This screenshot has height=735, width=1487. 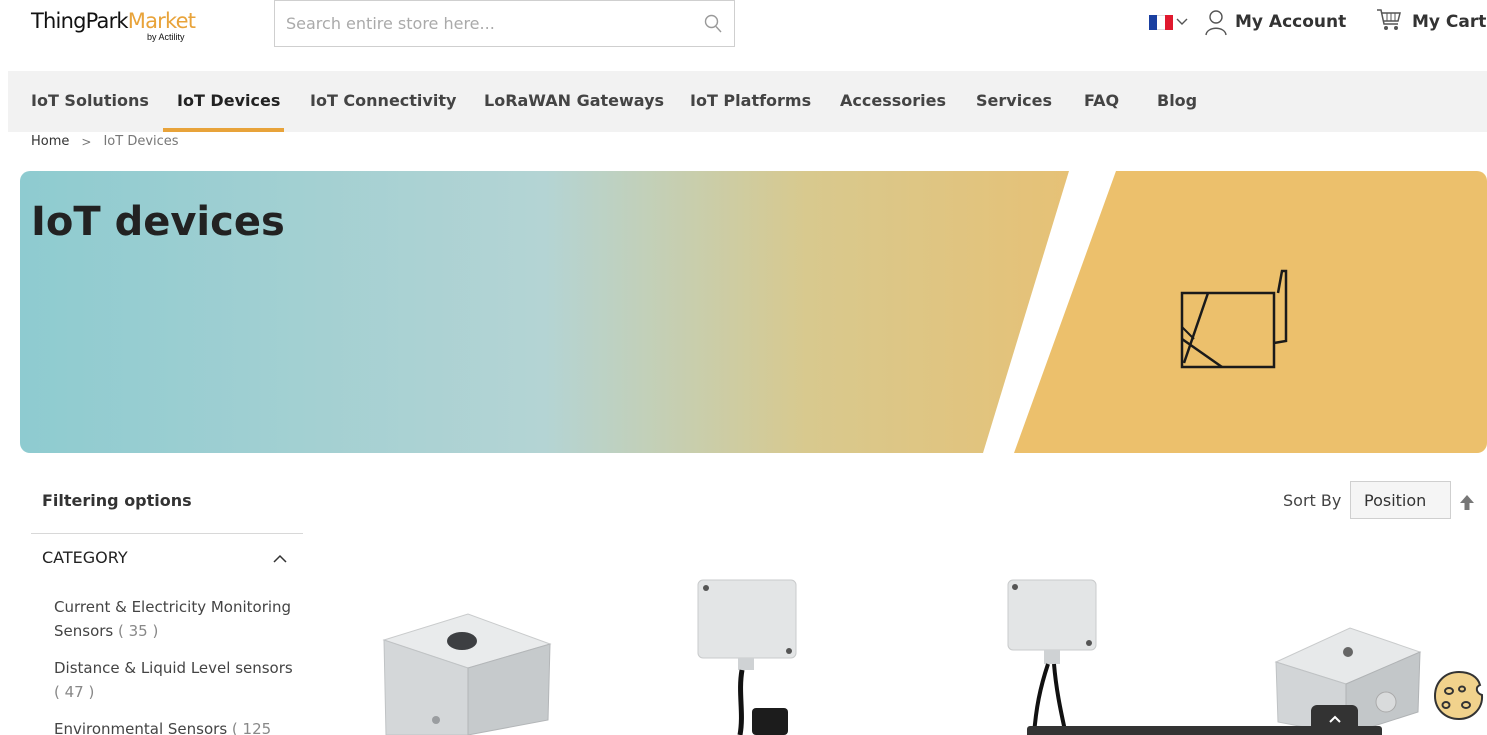 What do you see at coordinates (85, 557) in the screenshot?
I see `category-filter-title: CATEGORY` at bounding box center [85, 557].